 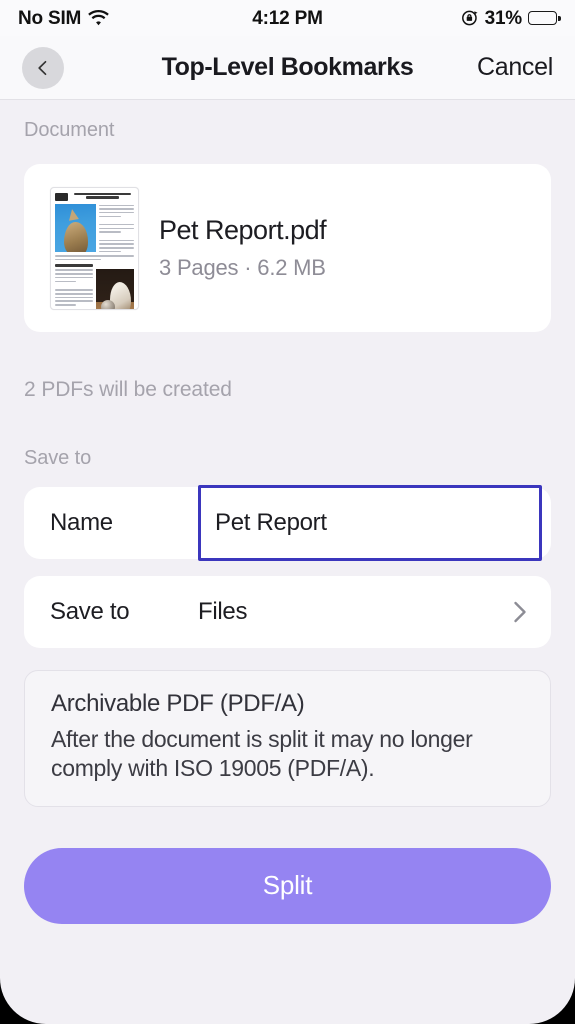 What do you see at coordinates (69, 130) in the screenshot?
I see `document-section-label: Document` at bounding box center [69, 130].